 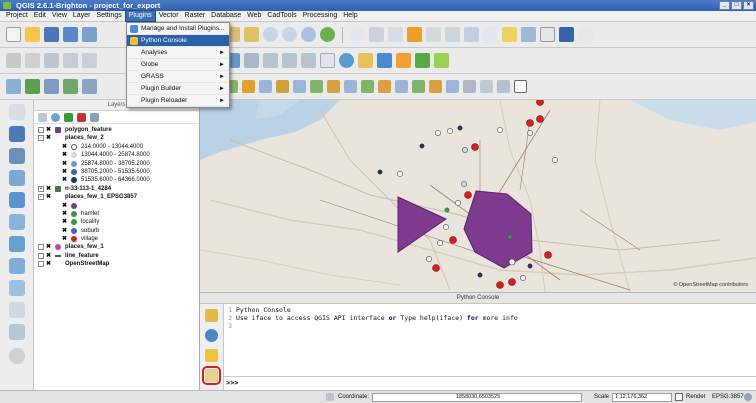 I want to click on plugin-edit-icon, so click(x=441, y=60).